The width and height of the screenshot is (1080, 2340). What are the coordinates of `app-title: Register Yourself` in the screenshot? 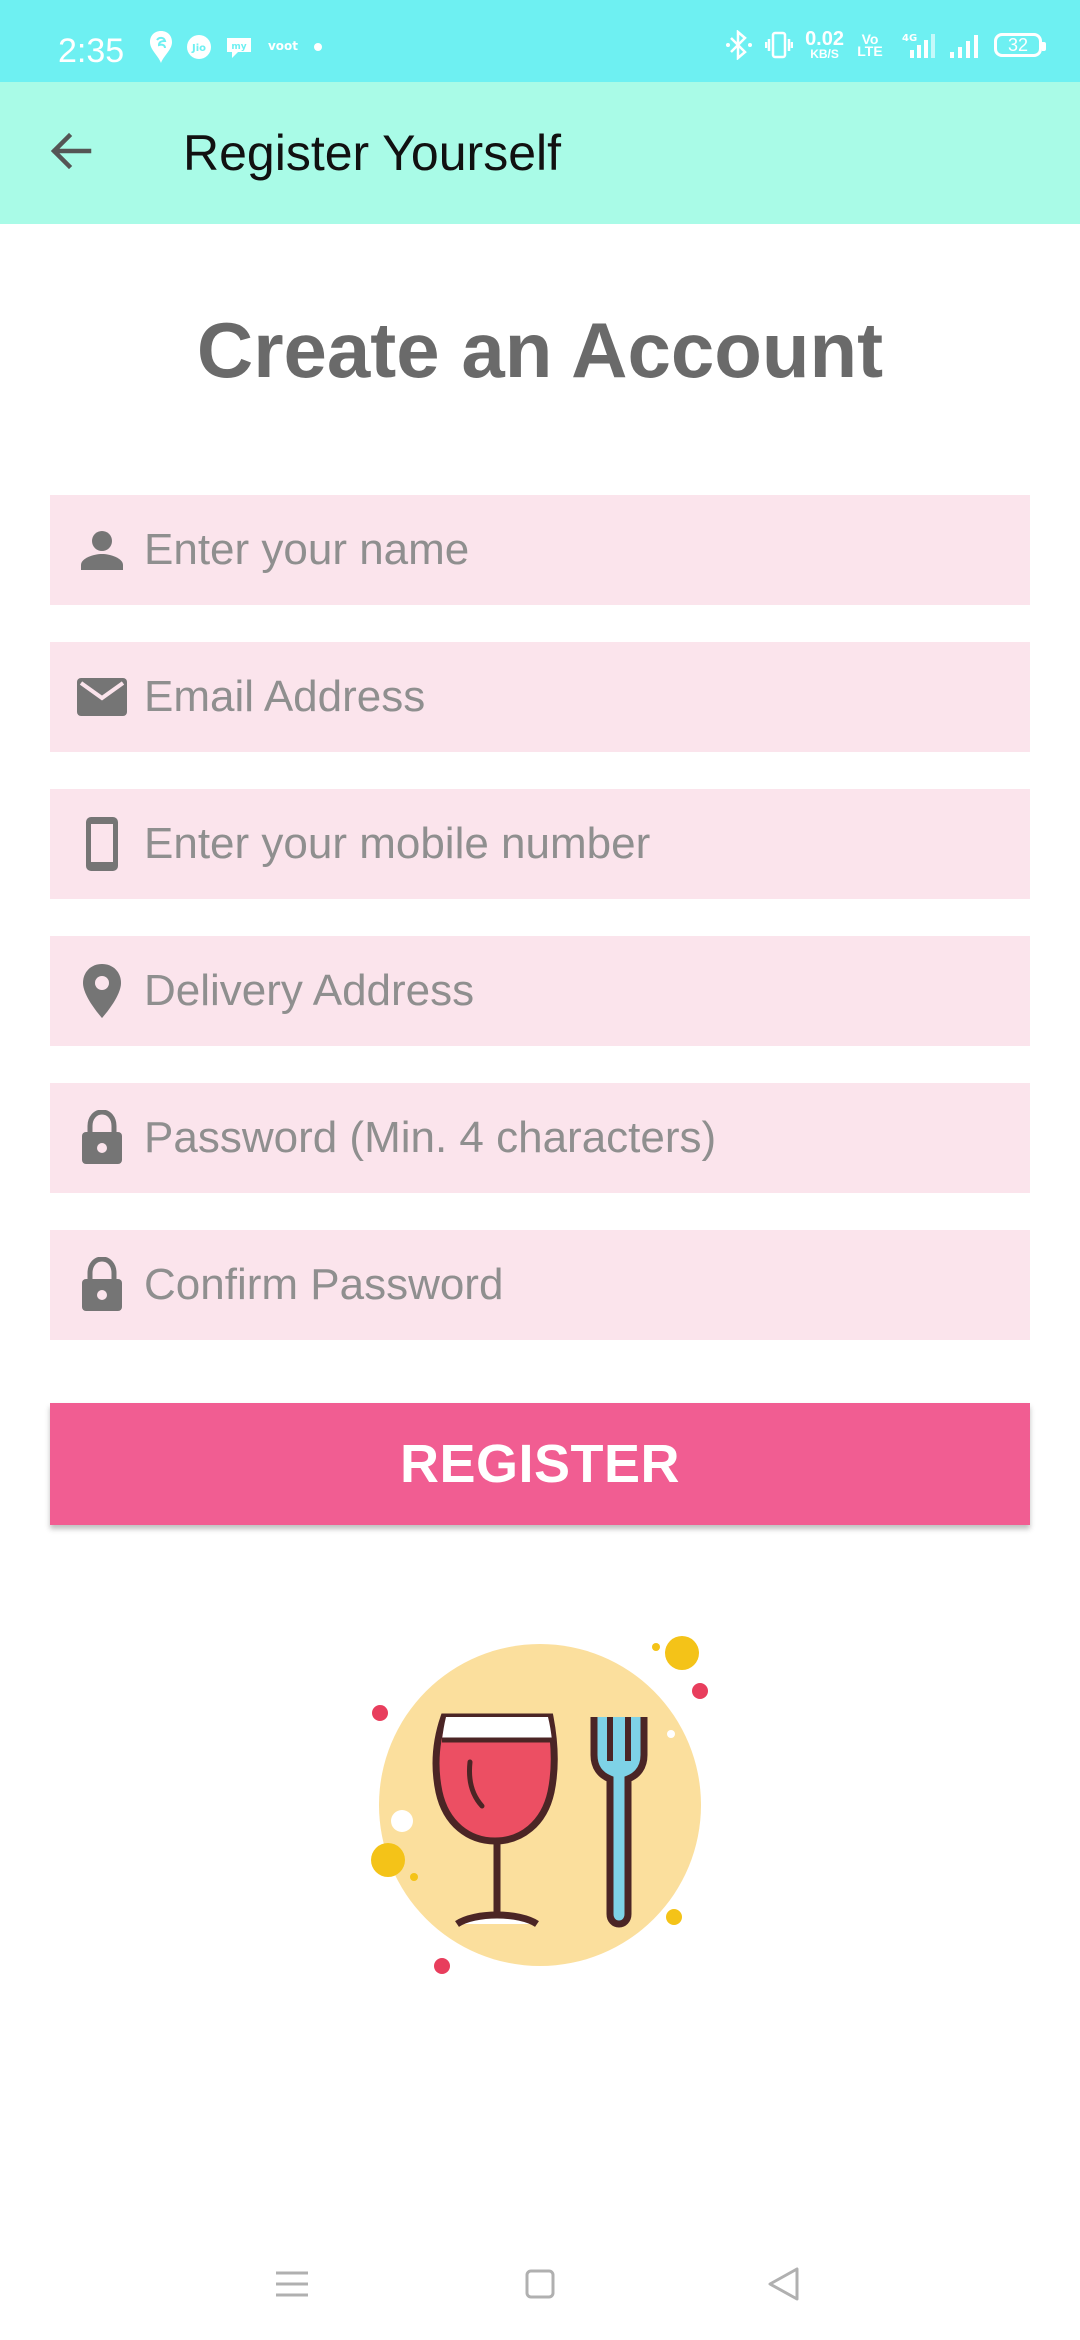 It's located at (372, 153).